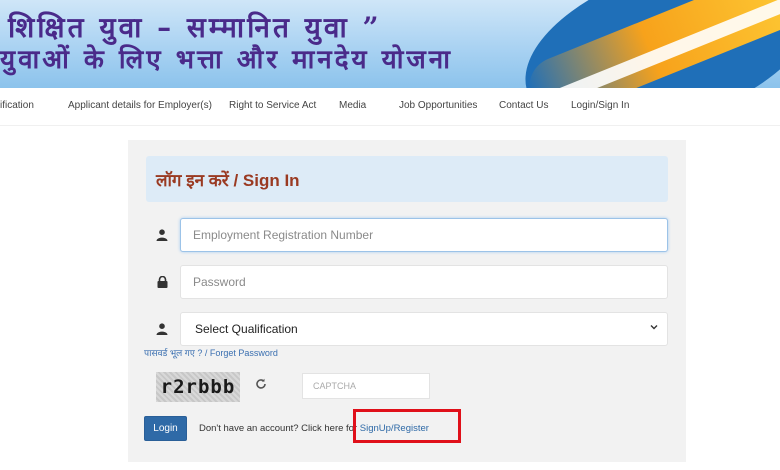 This screenshot has height=470, width=780. What do you see at coordinates (407, 179) in the screenshot?
I see `login-panel-heading: लॉग इन करें / Sign In` at bounding box center [407, 179].